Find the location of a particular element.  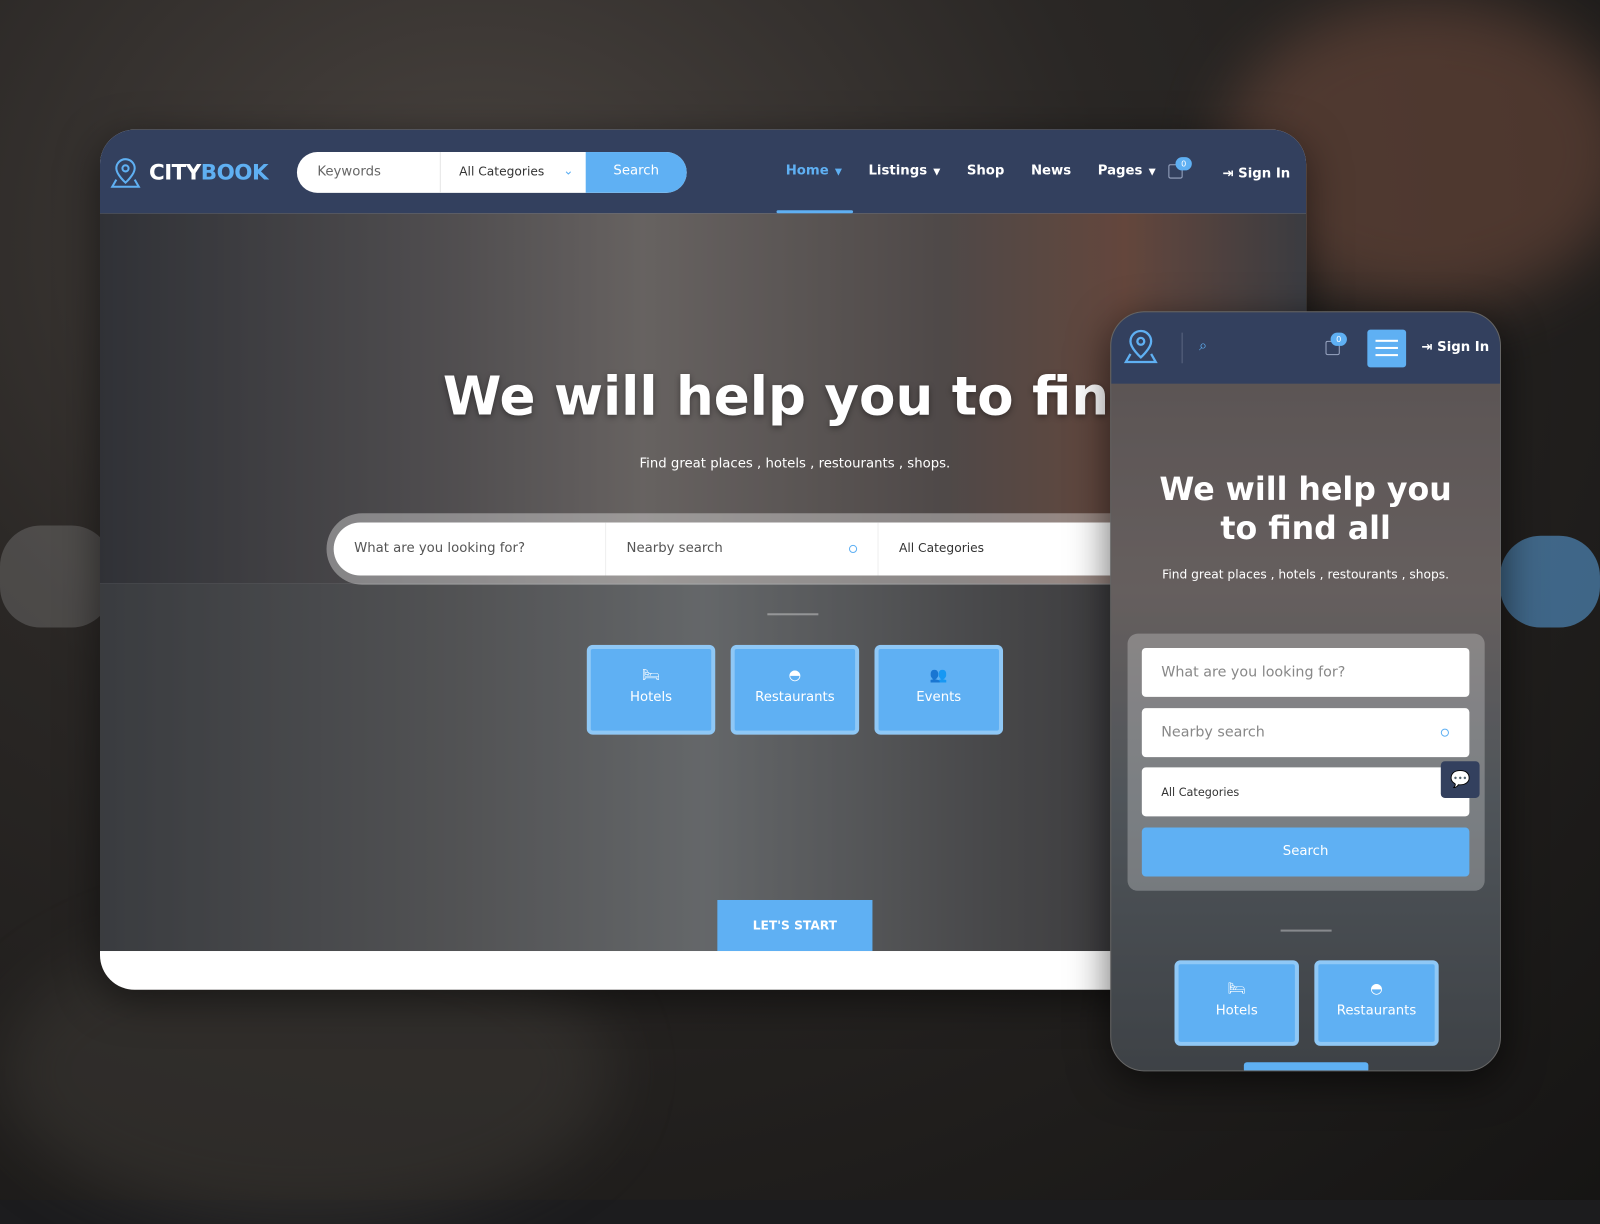

mobile-navbar: ⌕ 0 ⇥ Sign In is located at coordinates (1305, 348).